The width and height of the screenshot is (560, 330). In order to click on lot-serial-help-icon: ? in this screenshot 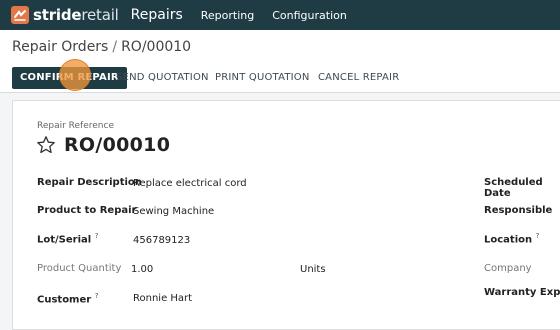, I will do `click(97, 236)`.